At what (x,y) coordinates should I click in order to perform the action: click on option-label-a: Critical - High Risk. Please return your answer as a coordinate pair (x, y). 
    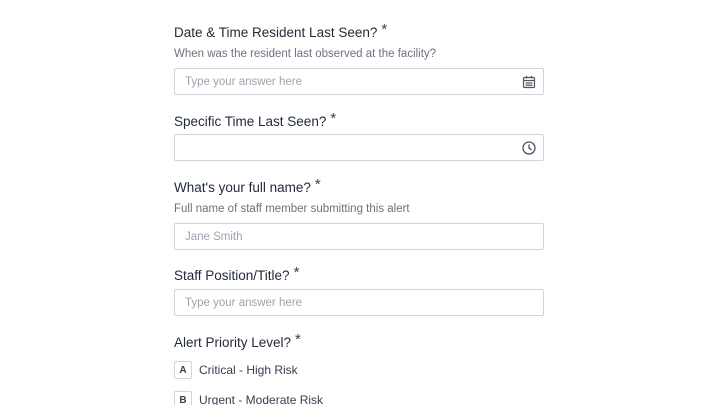
    Looking at the image, I should click on (248, 370).